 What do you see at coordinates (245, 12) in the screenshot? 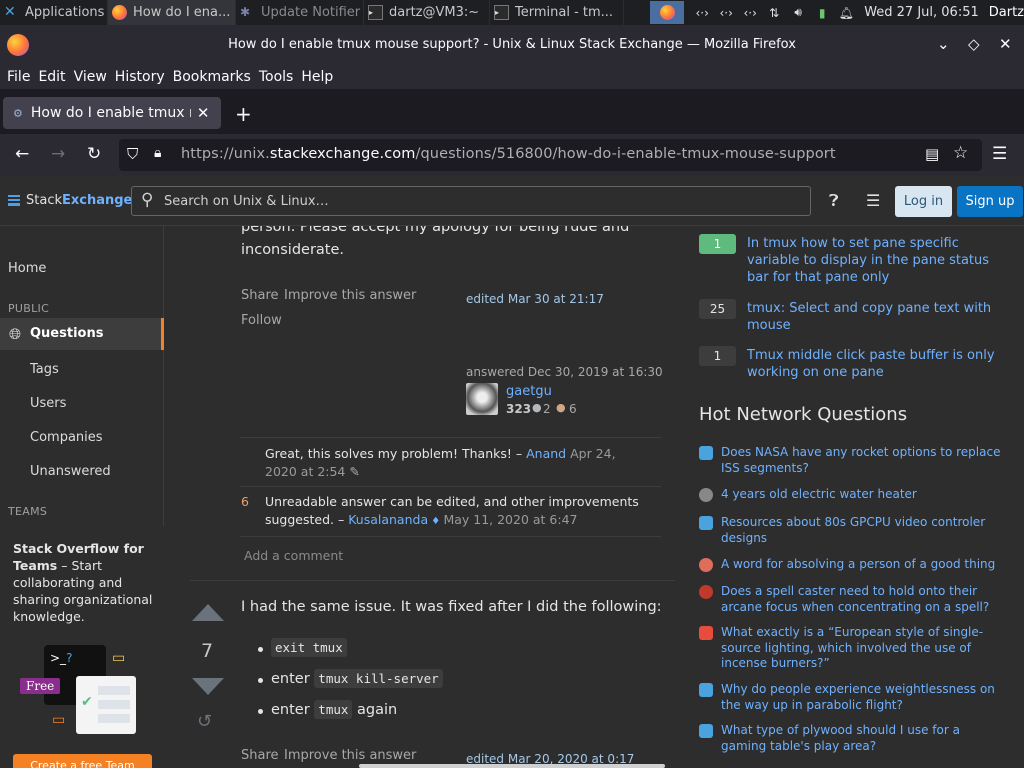
I see `update-icon: ✱` at bounding box center [245, 12].